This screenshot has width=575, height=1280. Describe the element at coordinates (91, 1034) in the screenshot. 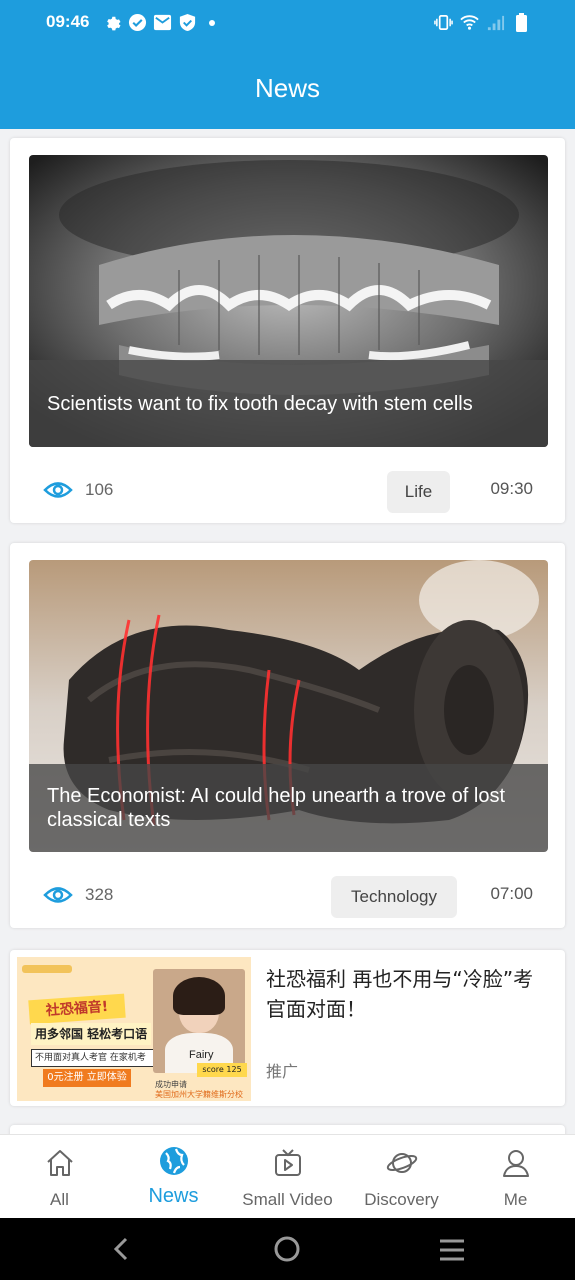

I see `ad-headline-2: 用多邻国 轻松考口语` at that location.